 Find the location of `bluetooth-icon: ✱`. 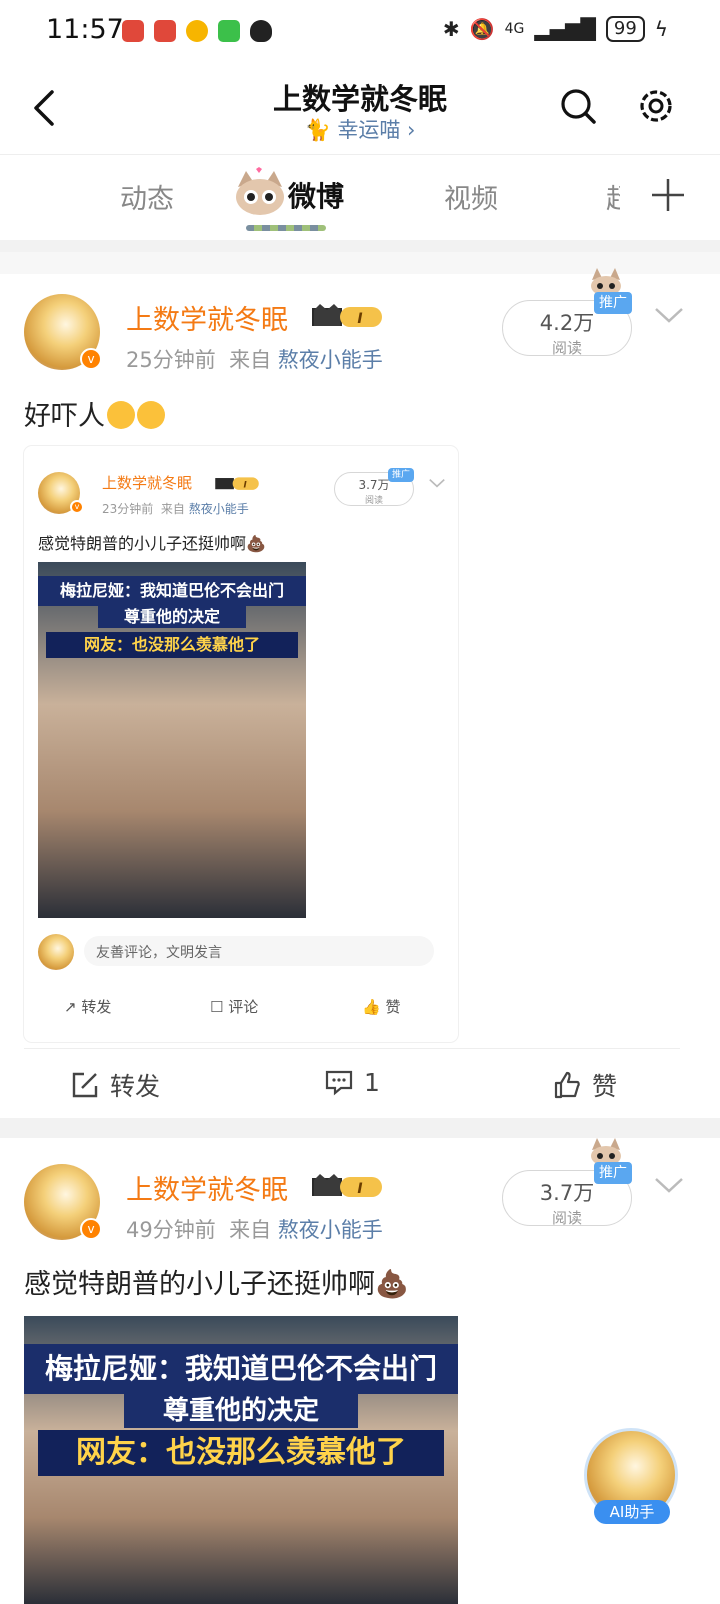

bluetooth-icon: ✱ is located at coordinates (451, 29).